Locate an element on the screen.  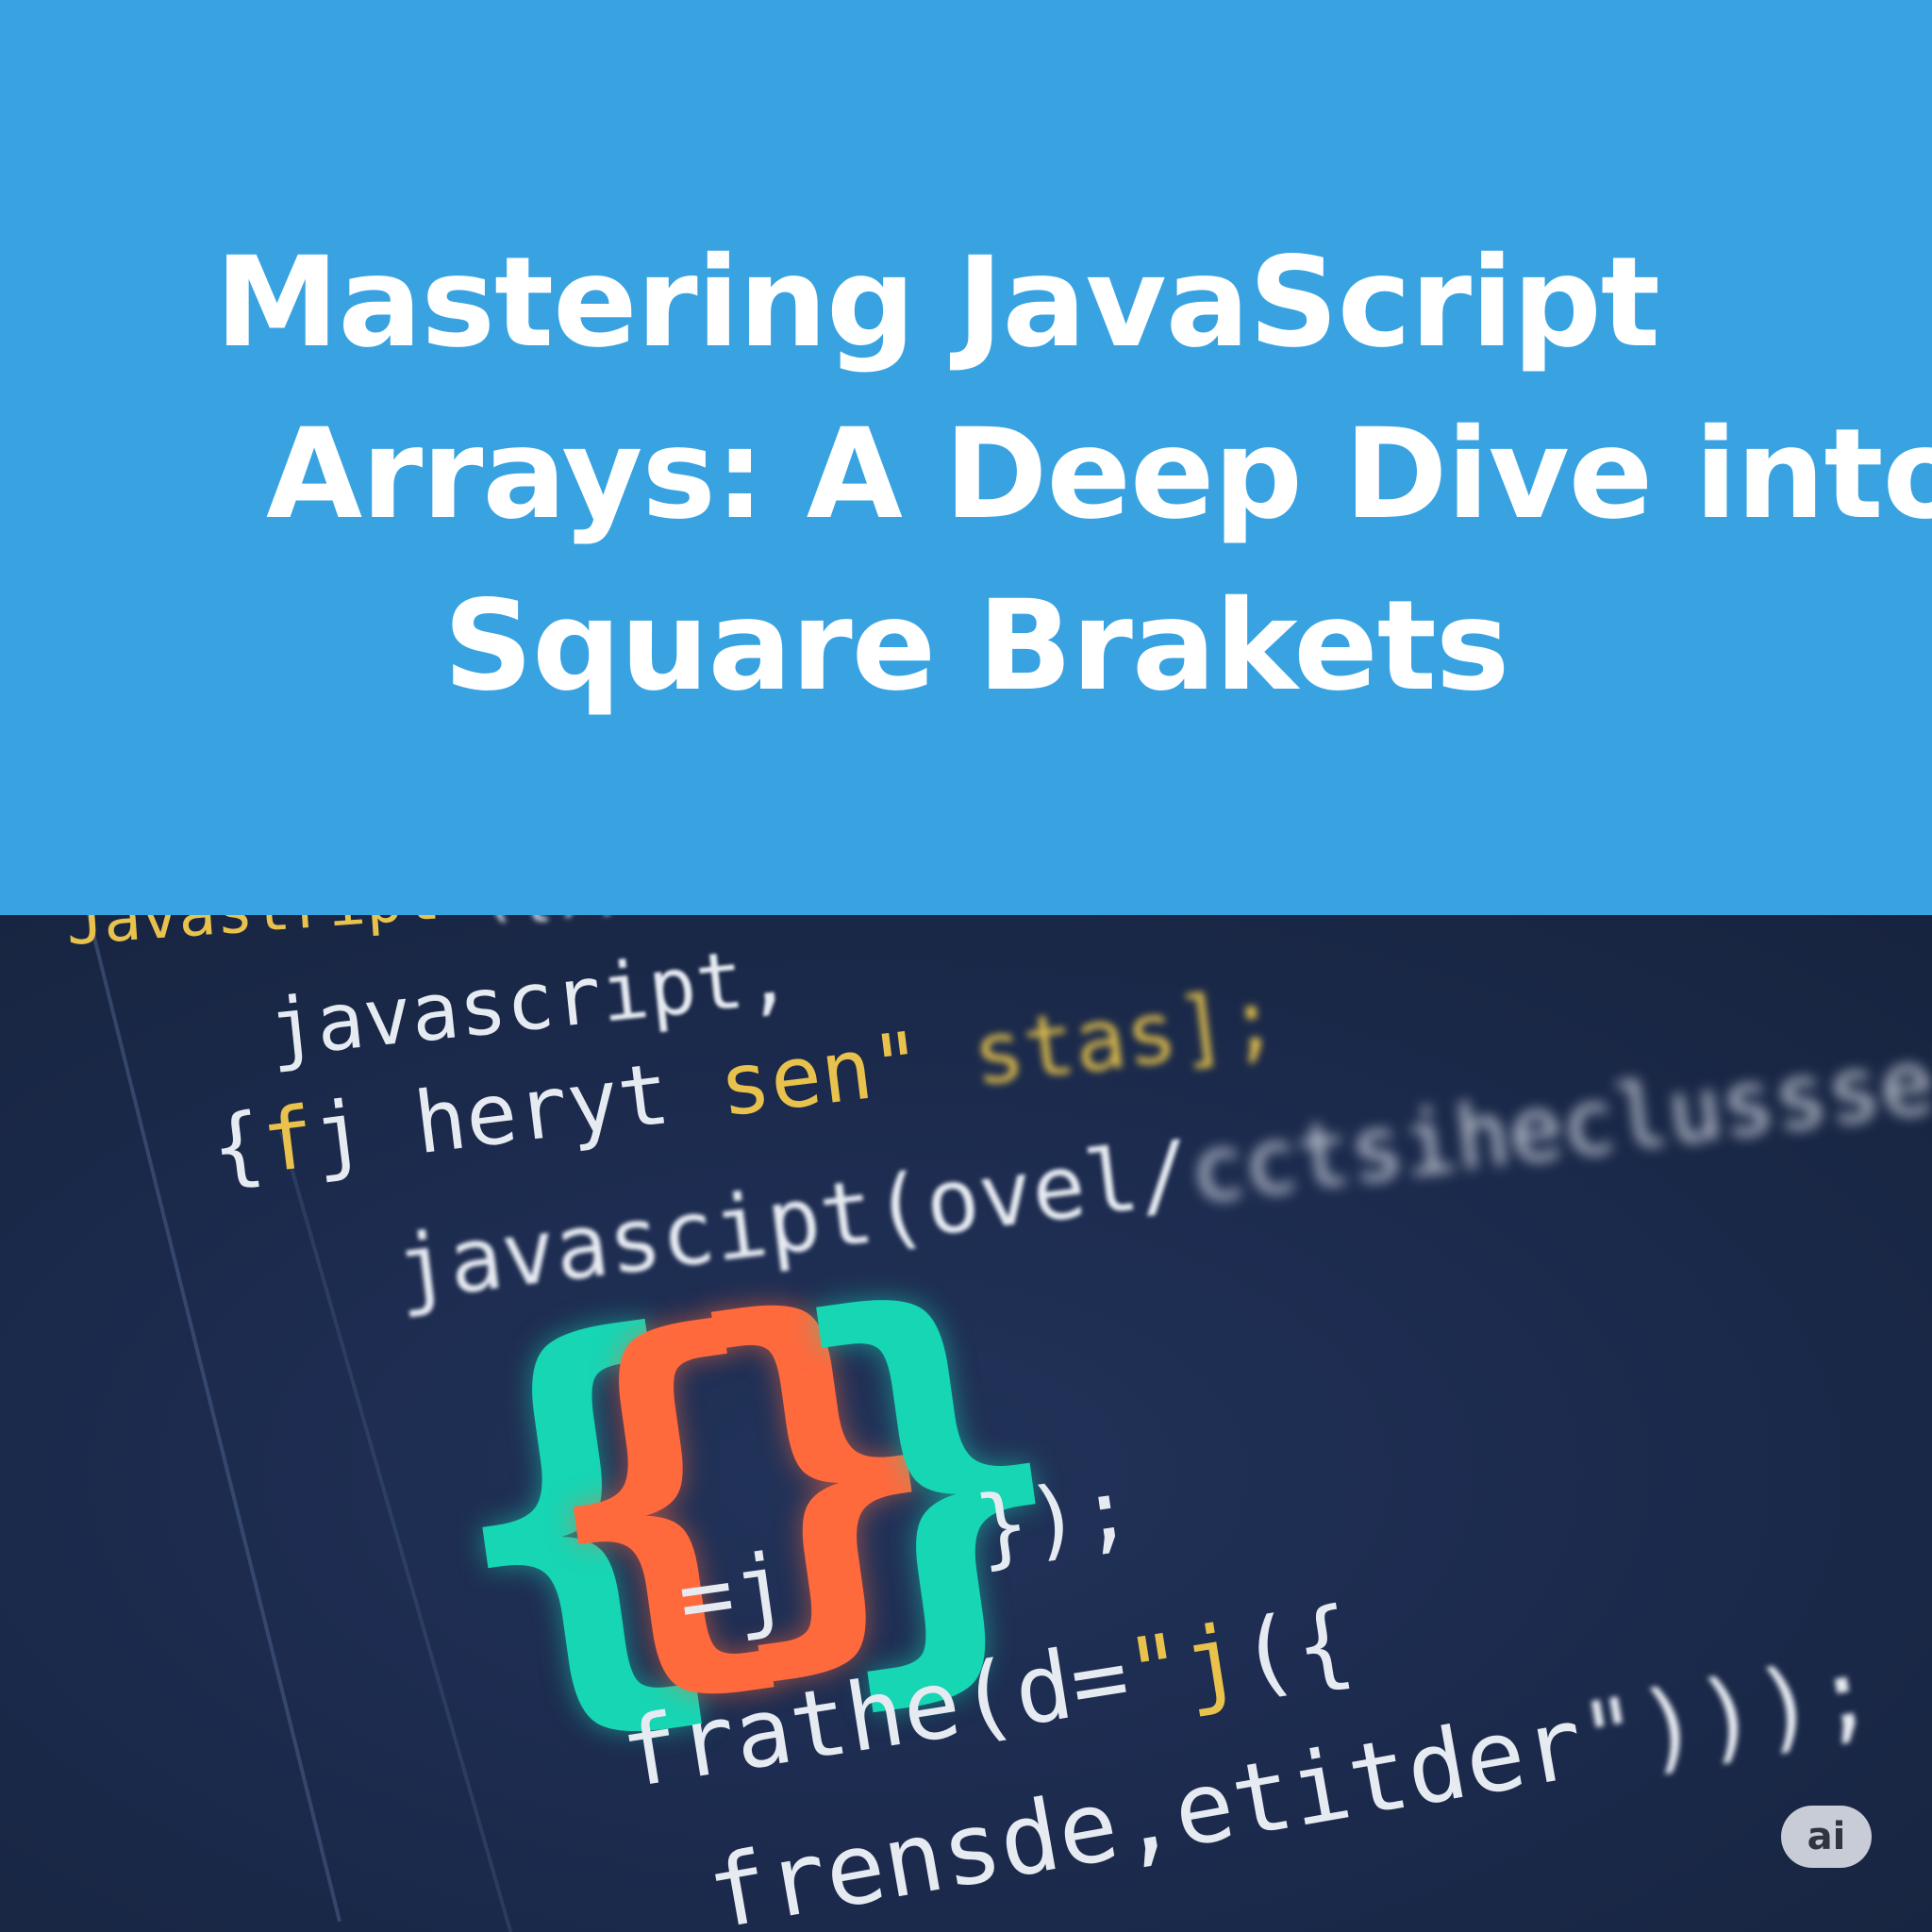
code-string: "j is located at coordinates (1184, 1667).